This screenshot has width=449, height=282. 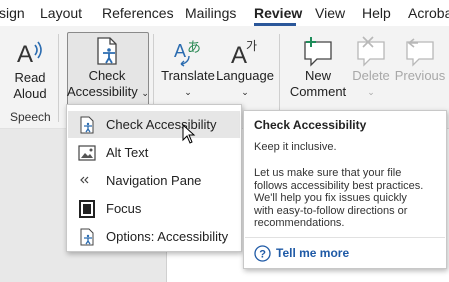 I want to click on menu-item-navigation-pane: Navigation Pane, so click(x=154, y=180).